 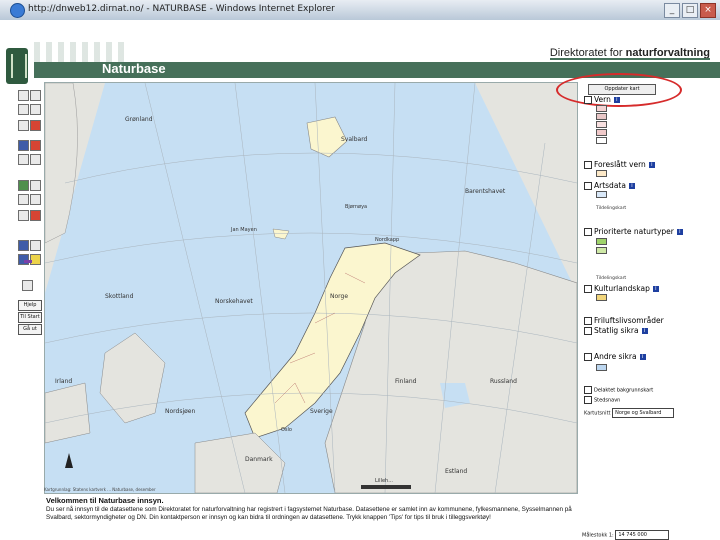 I want to click on layer-prioriterte-naturtyper: Prioriterte naturtyper i, so click(x=633, y=231).